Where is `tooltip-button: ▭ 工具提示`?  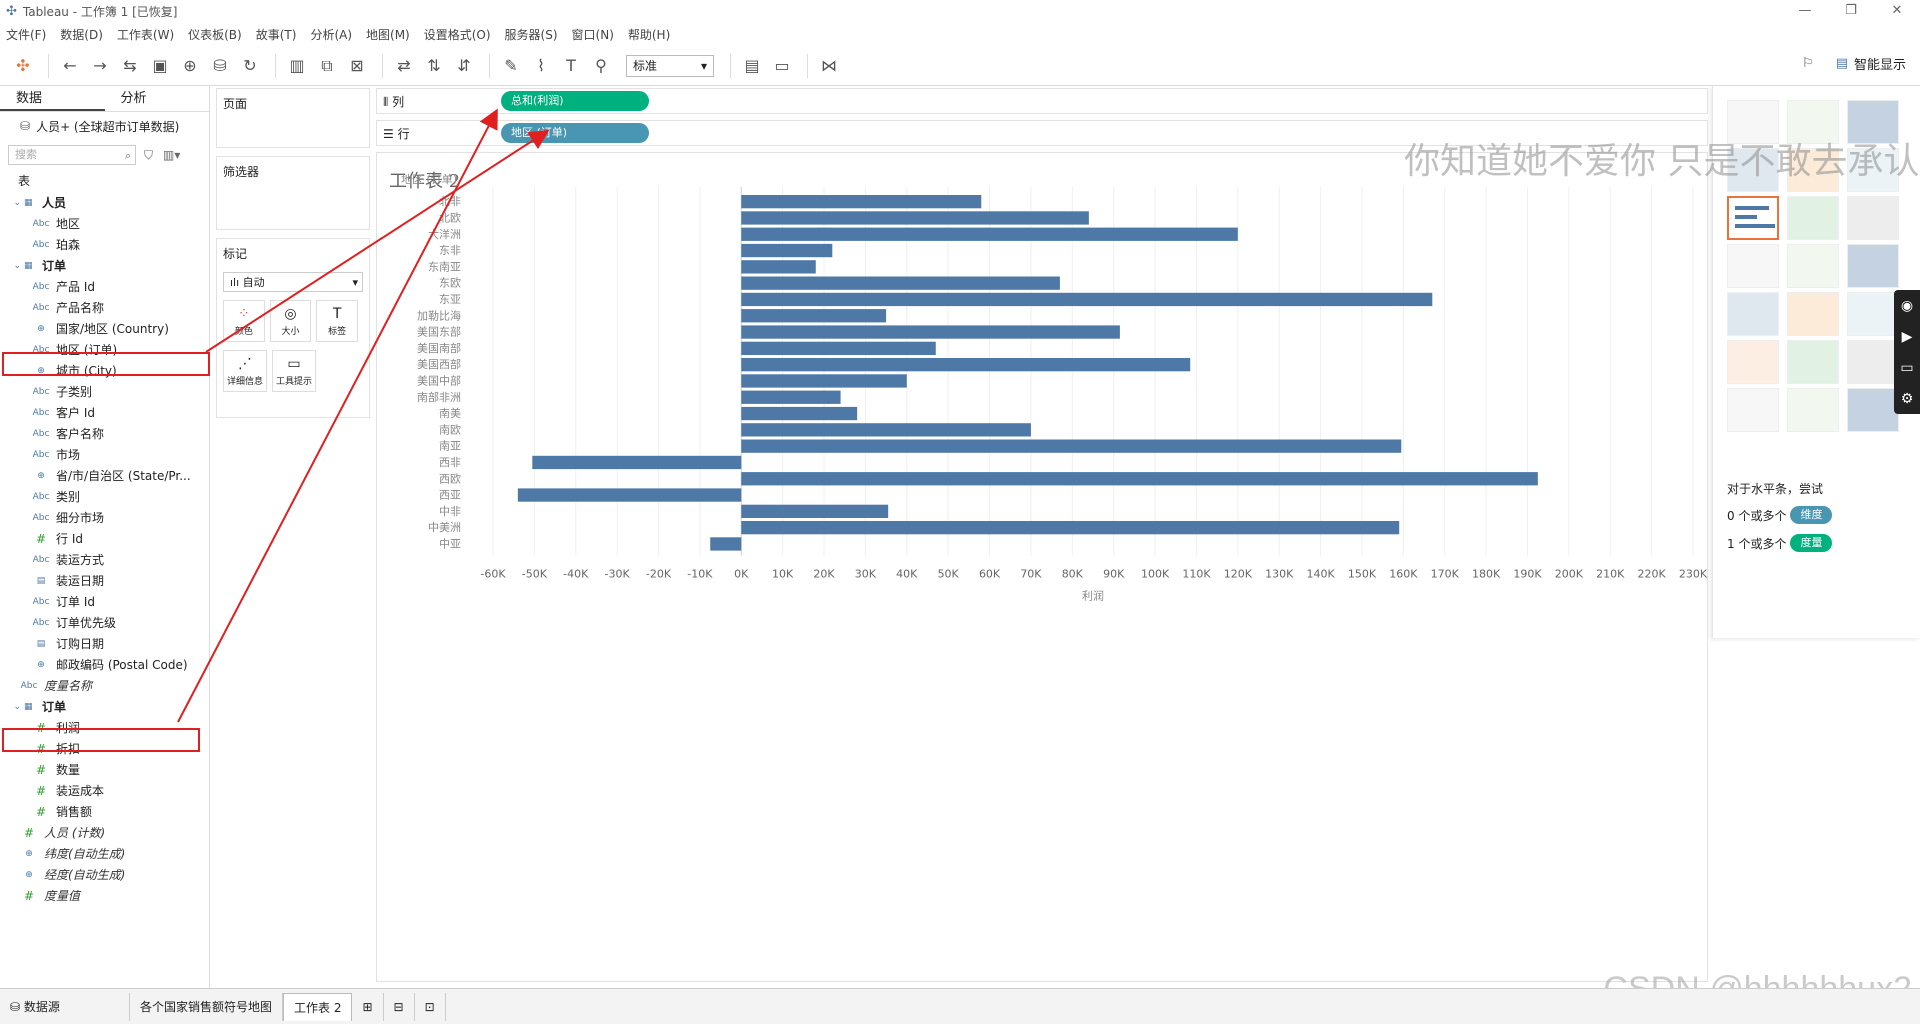
tooltip-button: ▭ 工具提示 is located at coordinates (294, 371).